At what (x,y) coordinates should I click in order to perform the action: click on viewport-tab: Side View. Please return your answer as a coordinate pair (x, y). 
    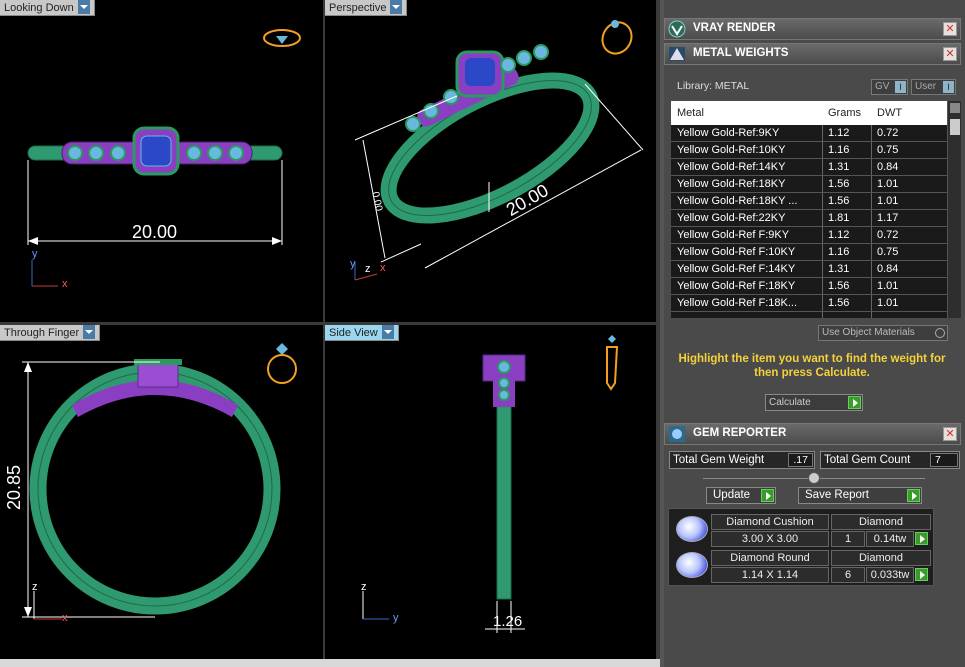
    Looking at the image, I should click on (362, 333).